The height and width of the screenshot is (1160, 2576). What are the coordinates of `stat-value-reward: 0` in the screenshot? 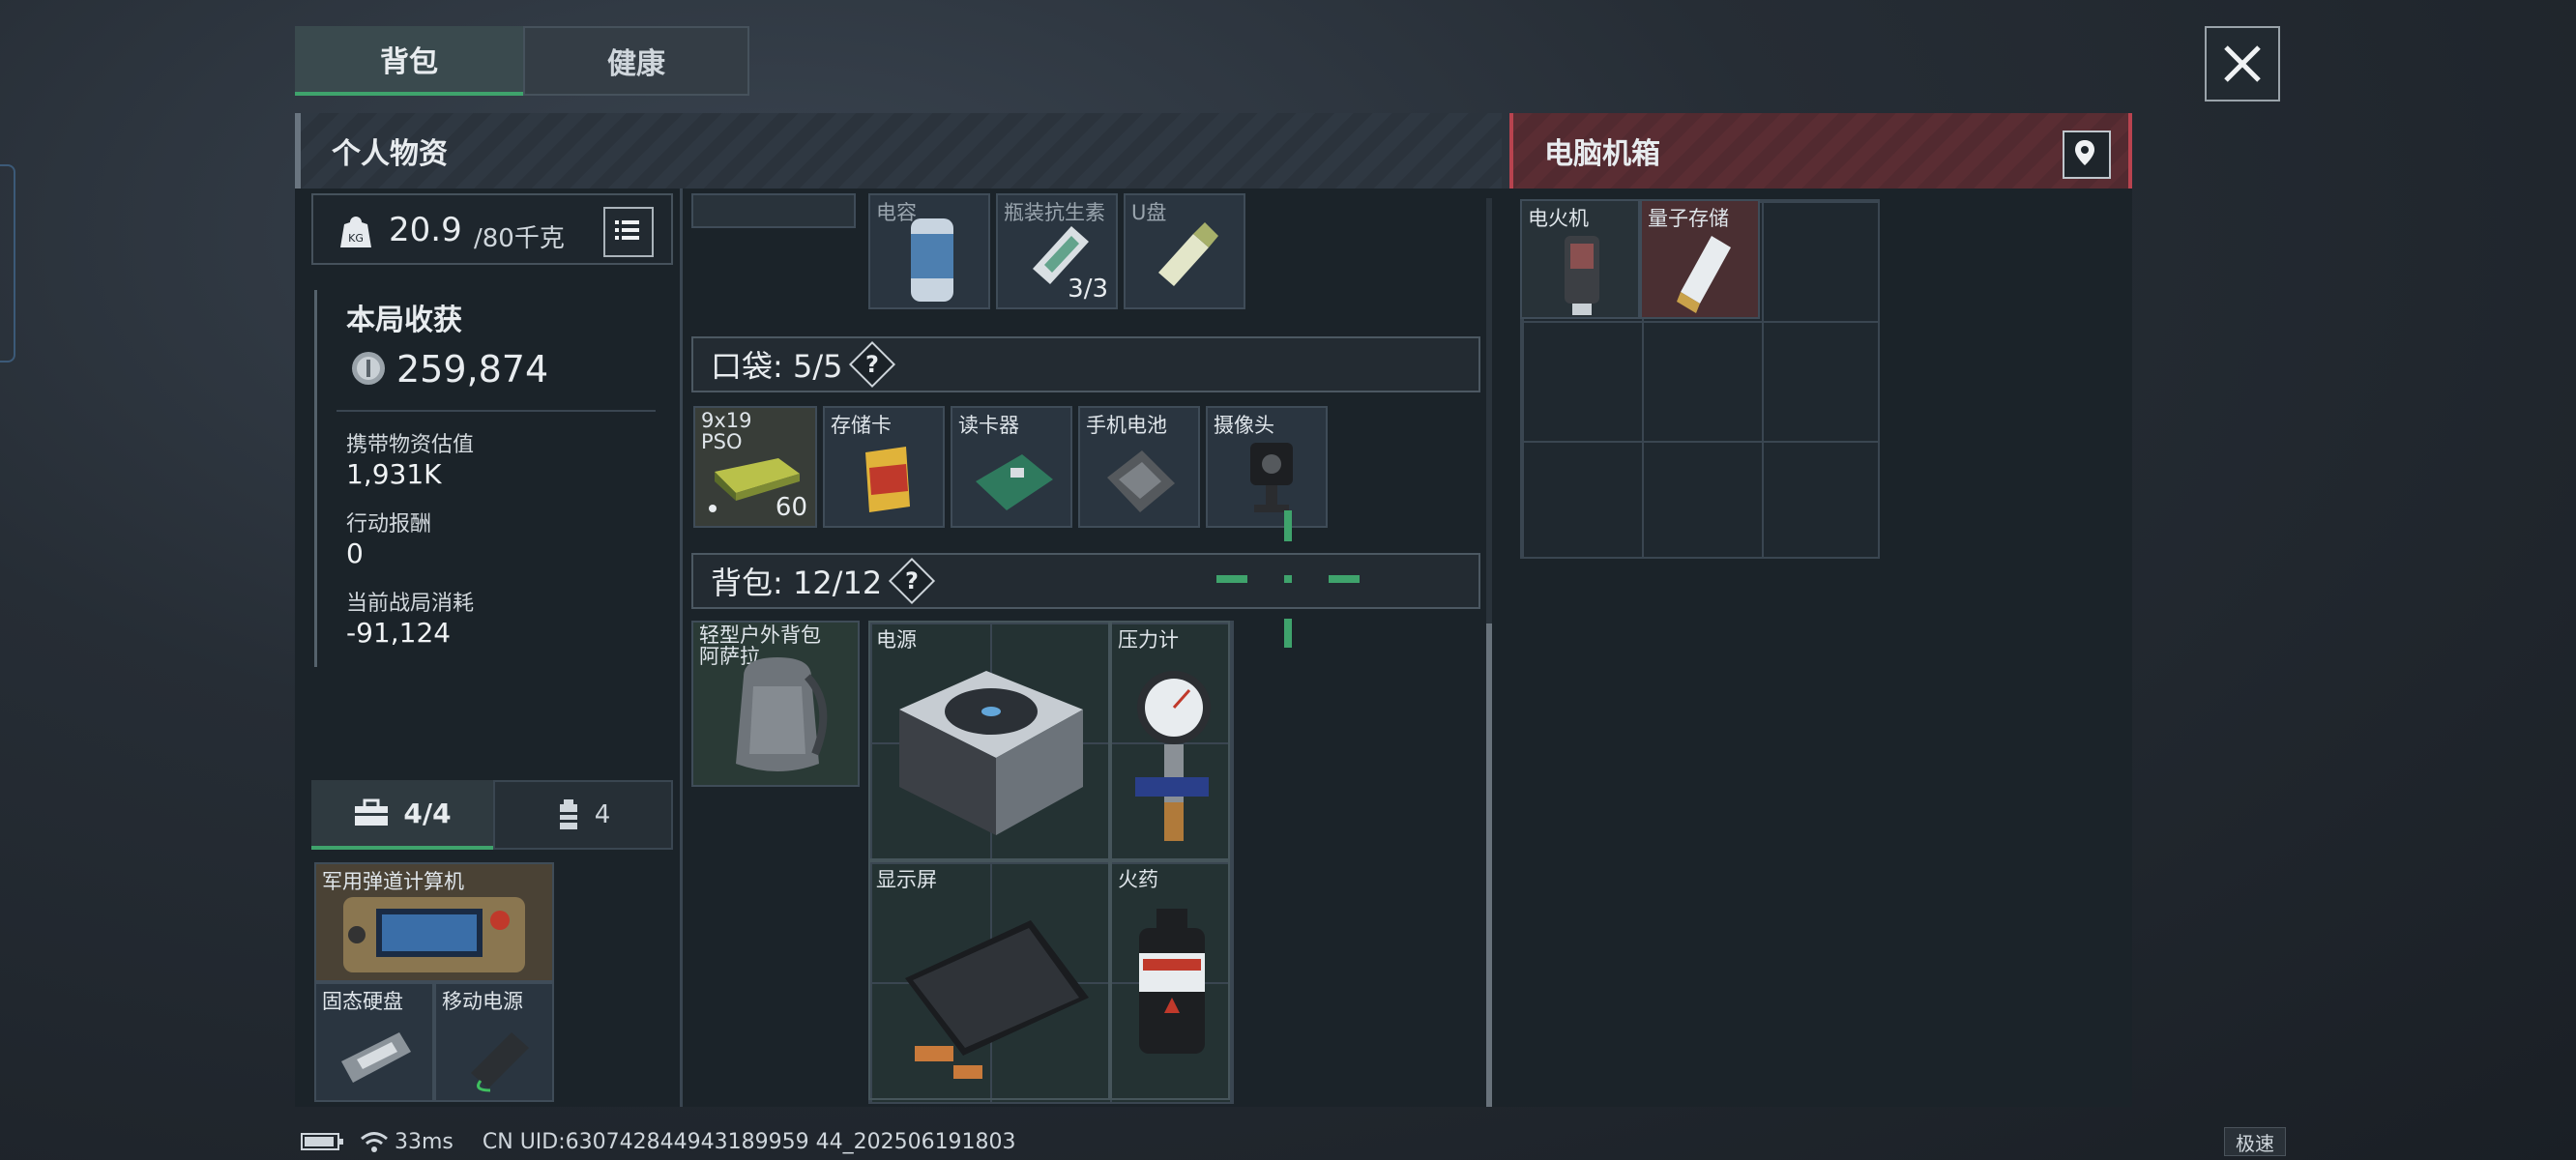 It's located at (355, 553).